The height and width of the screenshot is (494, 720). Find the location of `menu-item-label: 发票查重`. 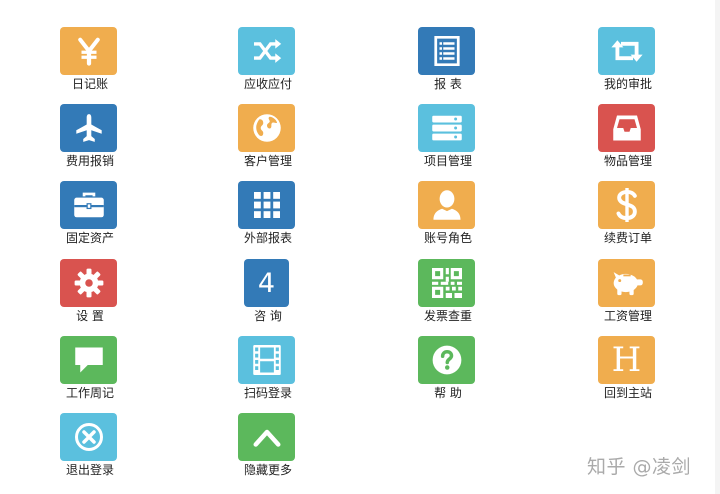

menu-item-label: 发票查重 is located at coordinates (447, 316).